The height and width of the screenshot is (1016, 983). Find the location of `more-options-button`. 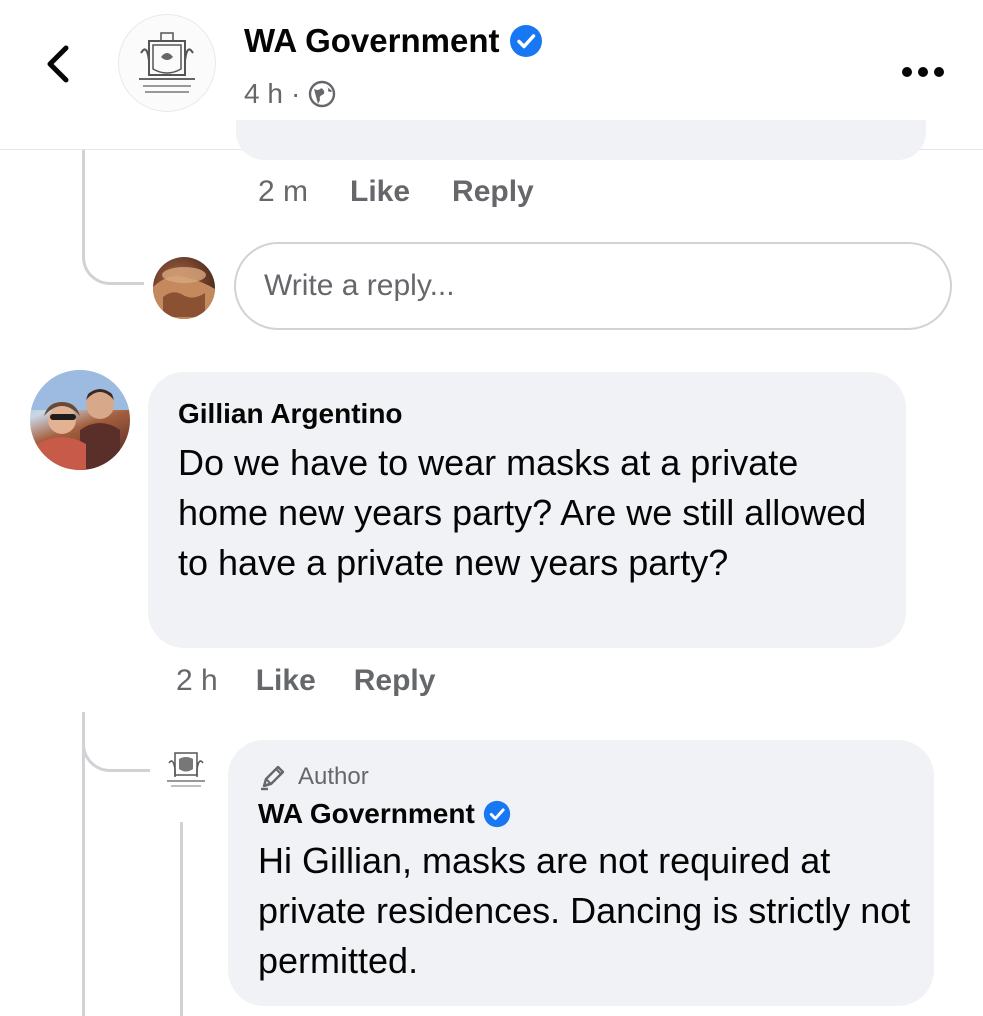

more-options-button is located at coordinates (923, 67).